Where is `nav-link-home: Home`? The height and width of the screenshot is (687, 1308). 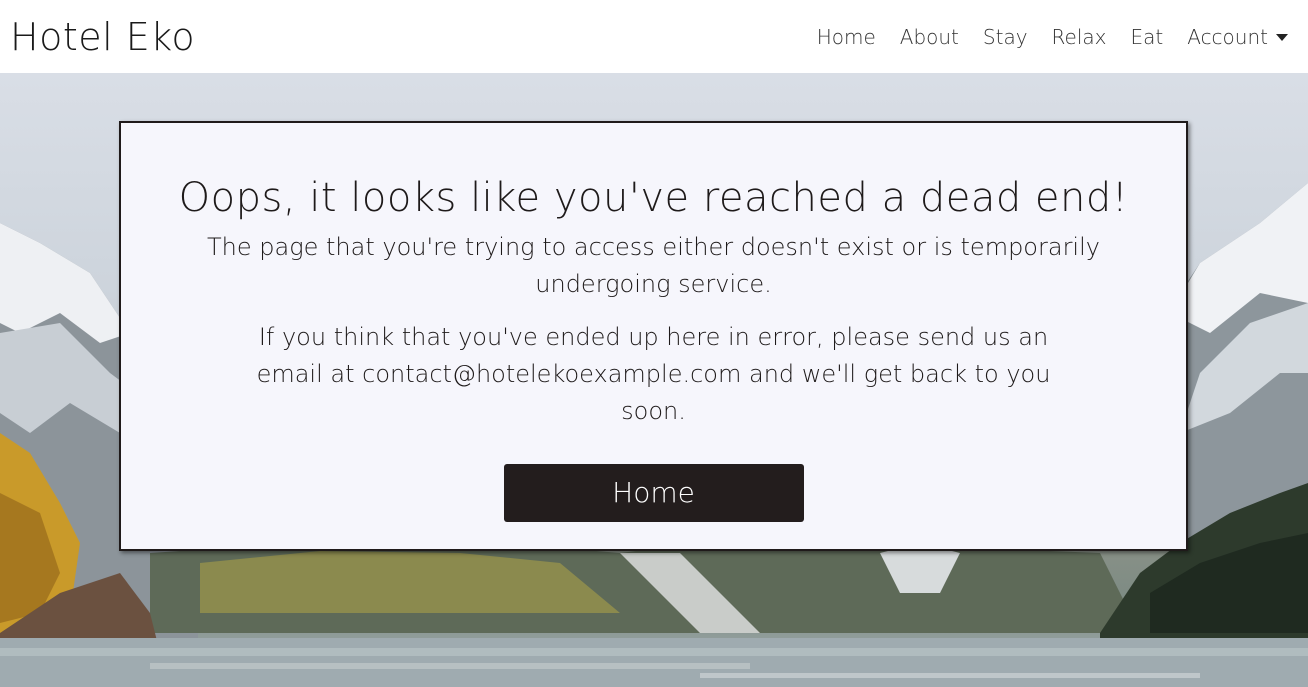
nav-link-home: Home is located at coordinates (846, 37).